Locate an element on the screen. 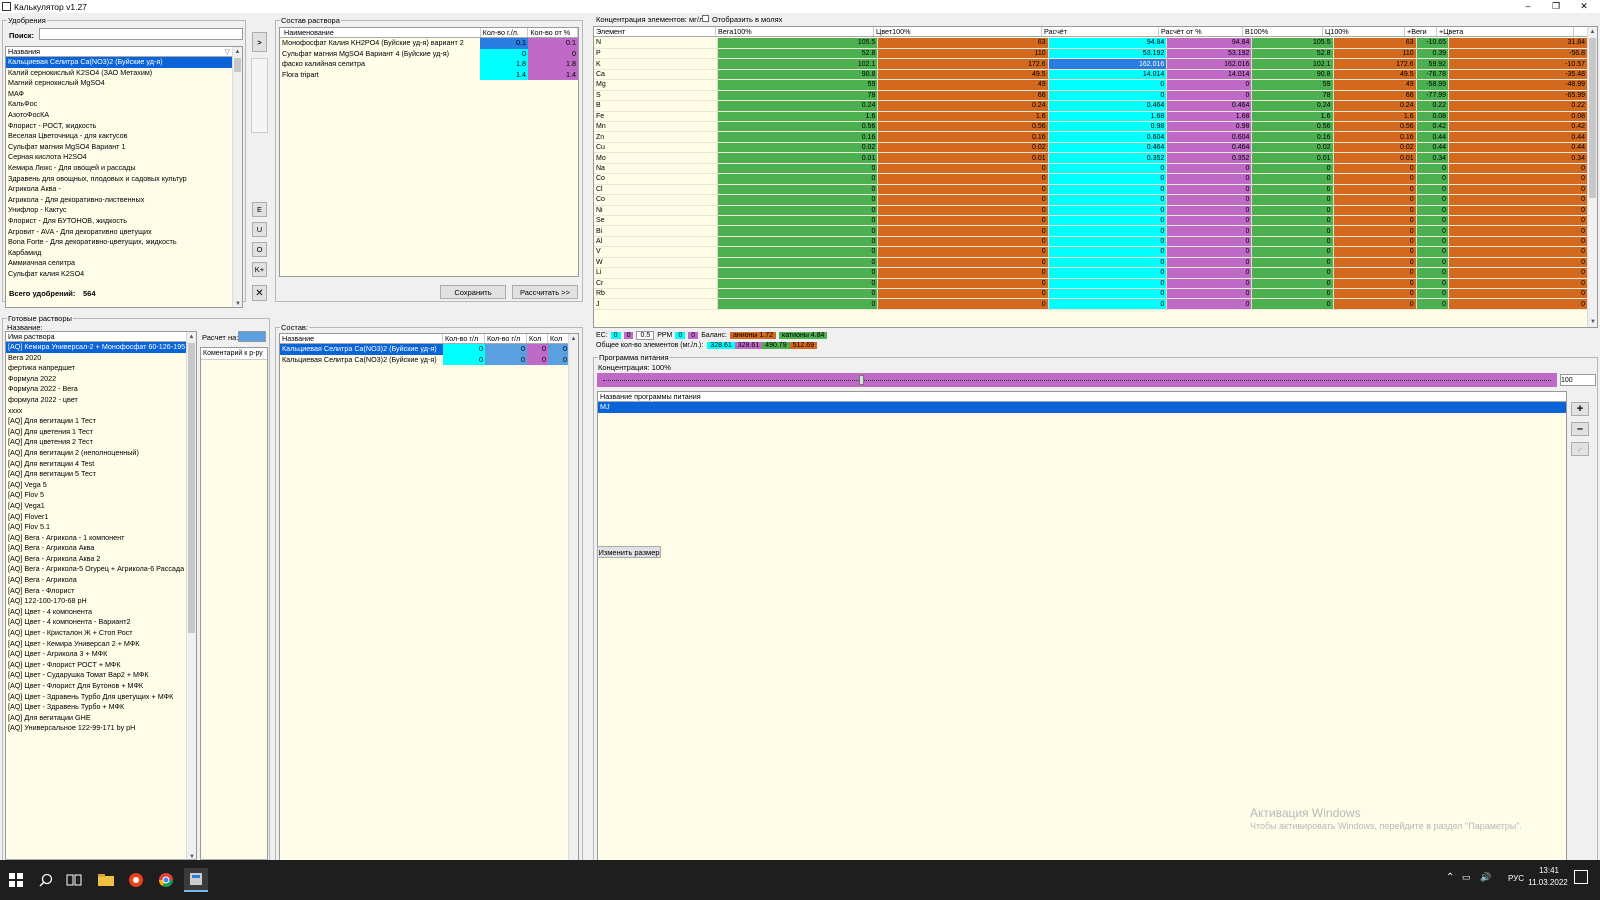  concentration-cell: -35.48 is located at coordinates (1518, 75).